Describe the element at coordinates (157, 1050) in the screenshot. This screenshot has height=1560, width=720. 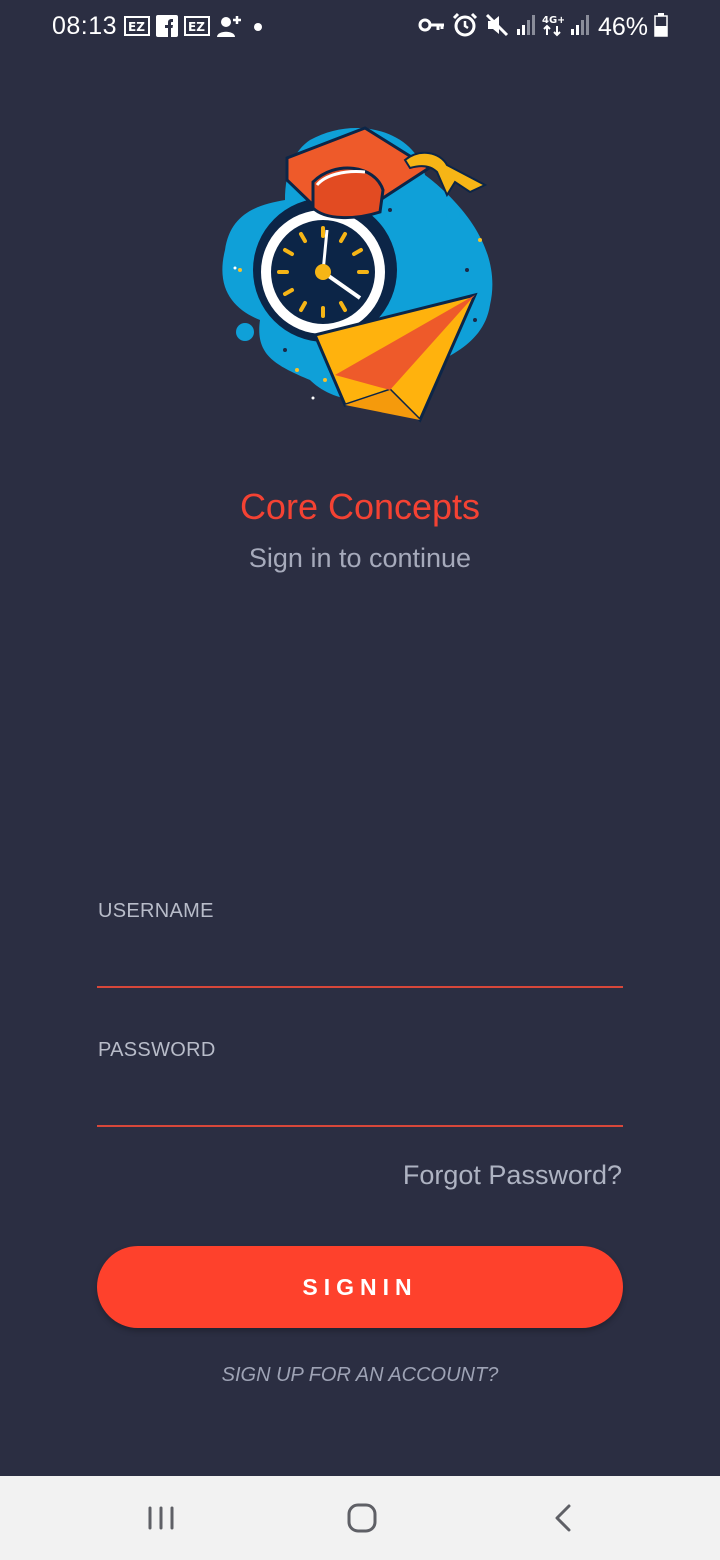
I see `password-label: PASSWORD` at that location.